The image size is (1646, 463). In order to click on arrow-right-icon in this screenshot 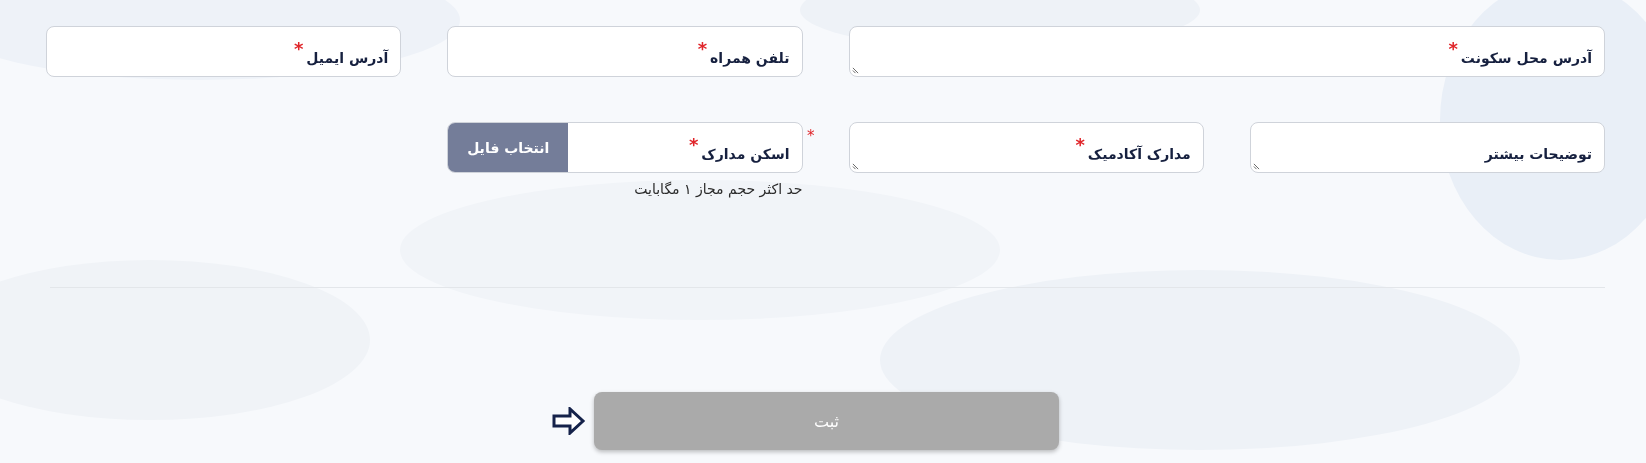, I will do `click(569, 421)`.